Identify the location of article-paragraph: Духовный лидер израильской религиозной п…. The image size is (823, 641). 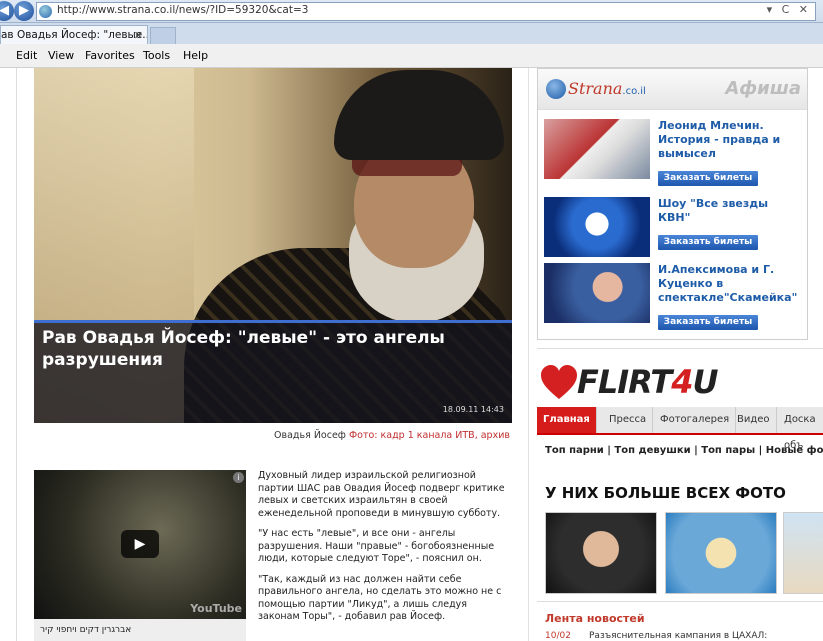
(381, 494).